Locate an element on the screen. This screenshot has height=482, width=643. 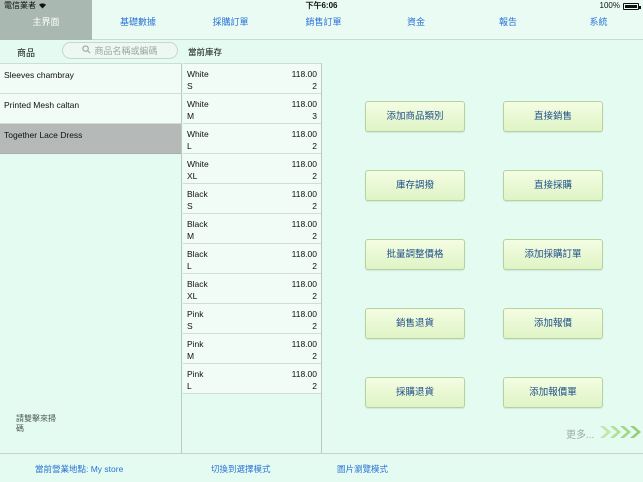
stock-row: White S 118.00 2 is located at coordinates (252, 79).